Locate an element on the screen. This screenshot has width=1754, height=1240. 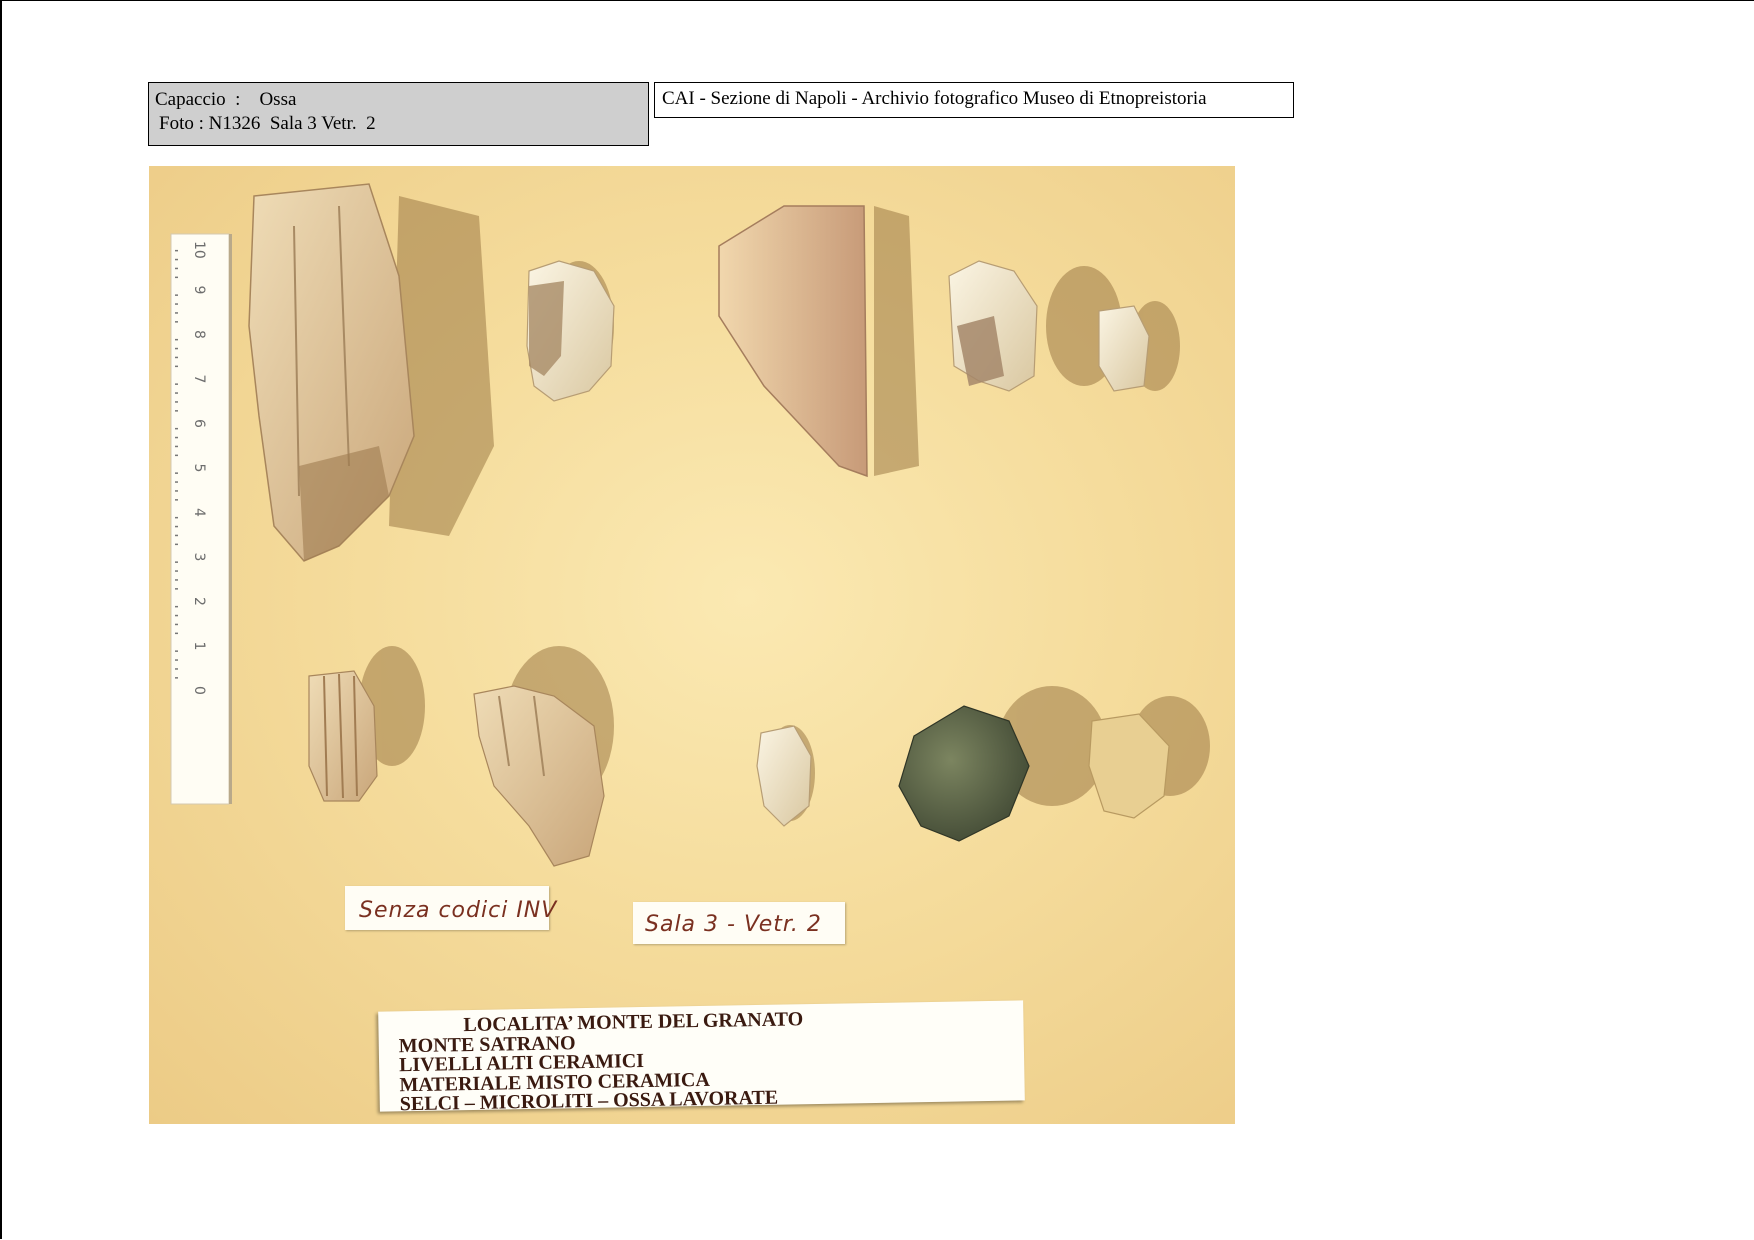
handwritten-label-inventory: Senza codici INV is located at coordinates (450, 908).